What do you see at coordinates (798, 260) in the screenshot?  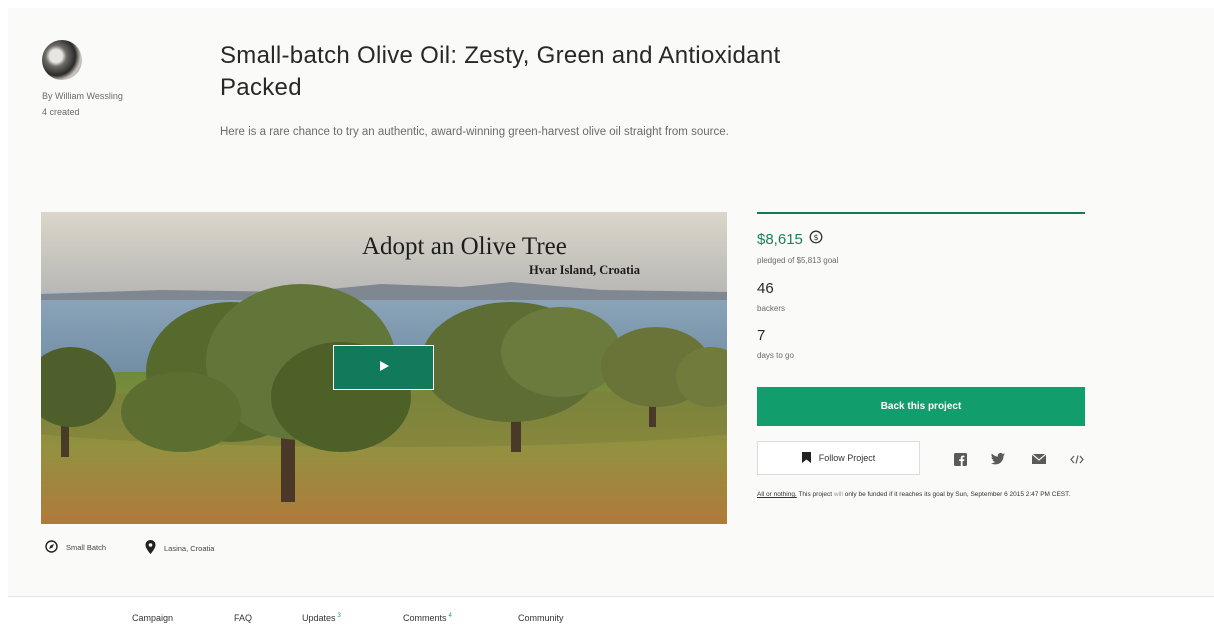 I see `pledged-goal-label: pledged of $5,813 goal` at bounding box center [798, 260].